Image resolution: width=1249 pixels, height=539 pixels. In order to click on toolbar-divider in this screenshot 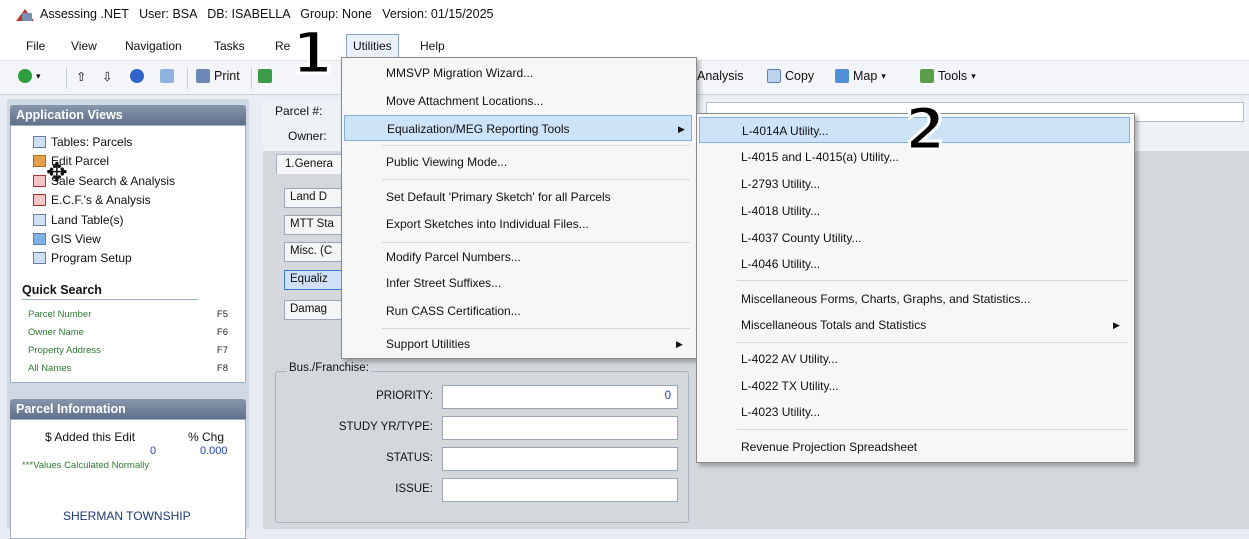, I will do `click(187, 78)`.